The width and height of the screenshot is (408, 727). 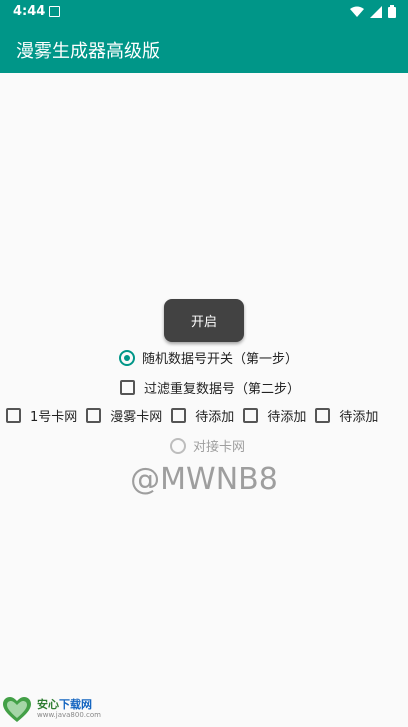 What do you see at coordinates (204, 12) in the screenshot?
I see `status-bar: 4:44` at bounding box center [204, 12].